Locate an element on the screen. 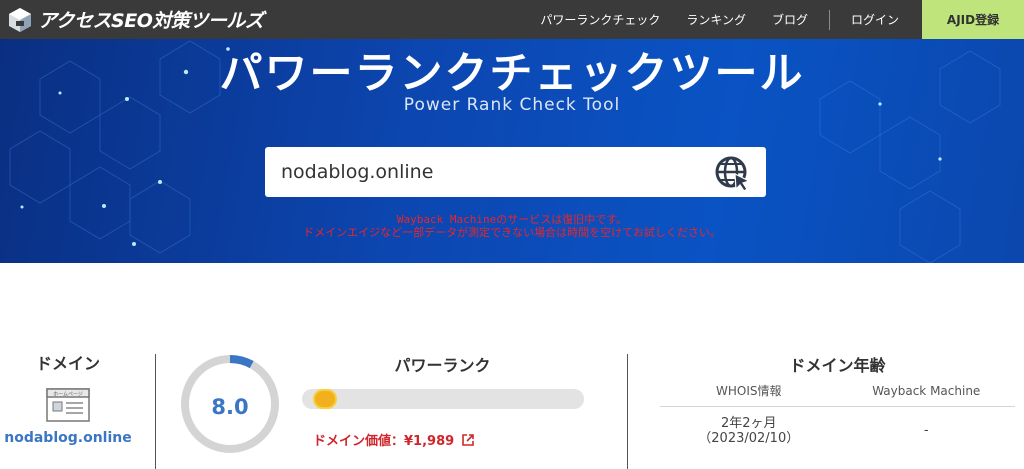  domain-label: ドメイン is located at coordinates (67, 363).